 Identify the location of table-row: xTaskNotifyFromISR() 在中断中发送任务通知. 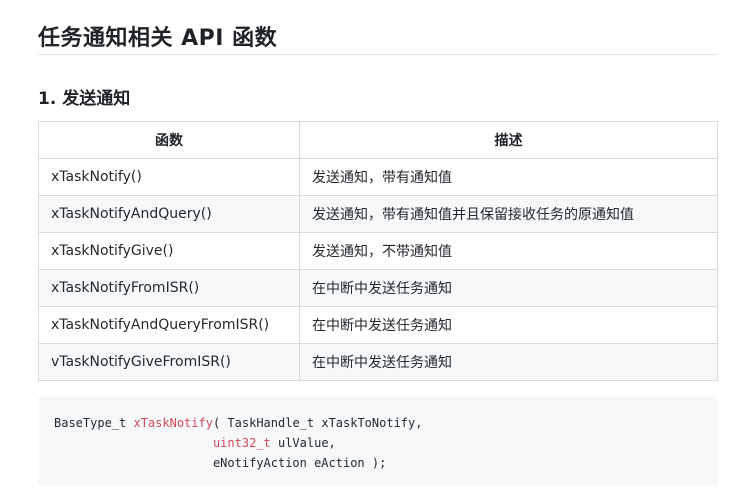
(378, 288).